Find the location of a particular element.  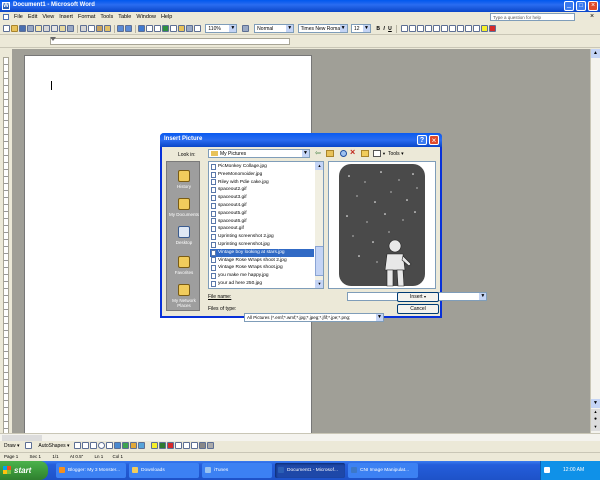

insert-button: Insert ▾ is located at coordinates (418, 297).